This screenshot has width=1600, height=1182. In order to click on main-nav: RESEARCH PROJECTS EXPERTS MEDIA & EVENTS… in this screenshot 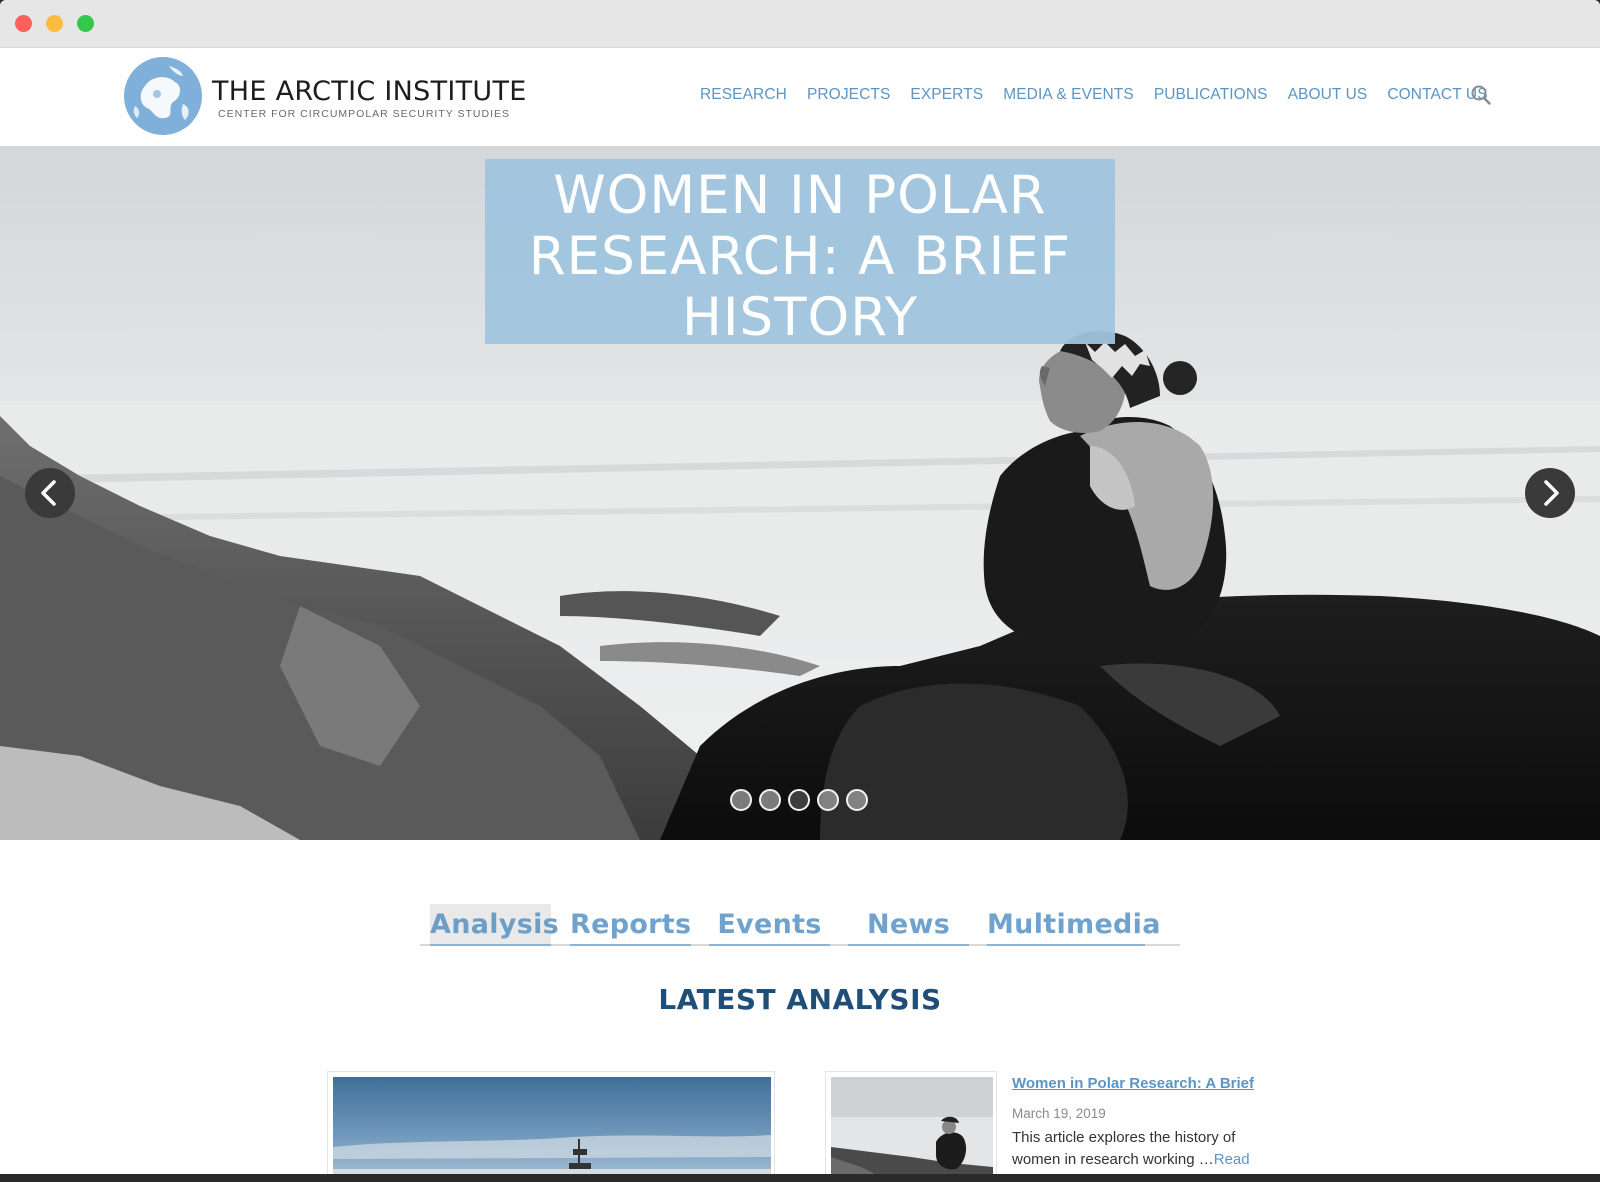, I will do `click(1104, 98)`.